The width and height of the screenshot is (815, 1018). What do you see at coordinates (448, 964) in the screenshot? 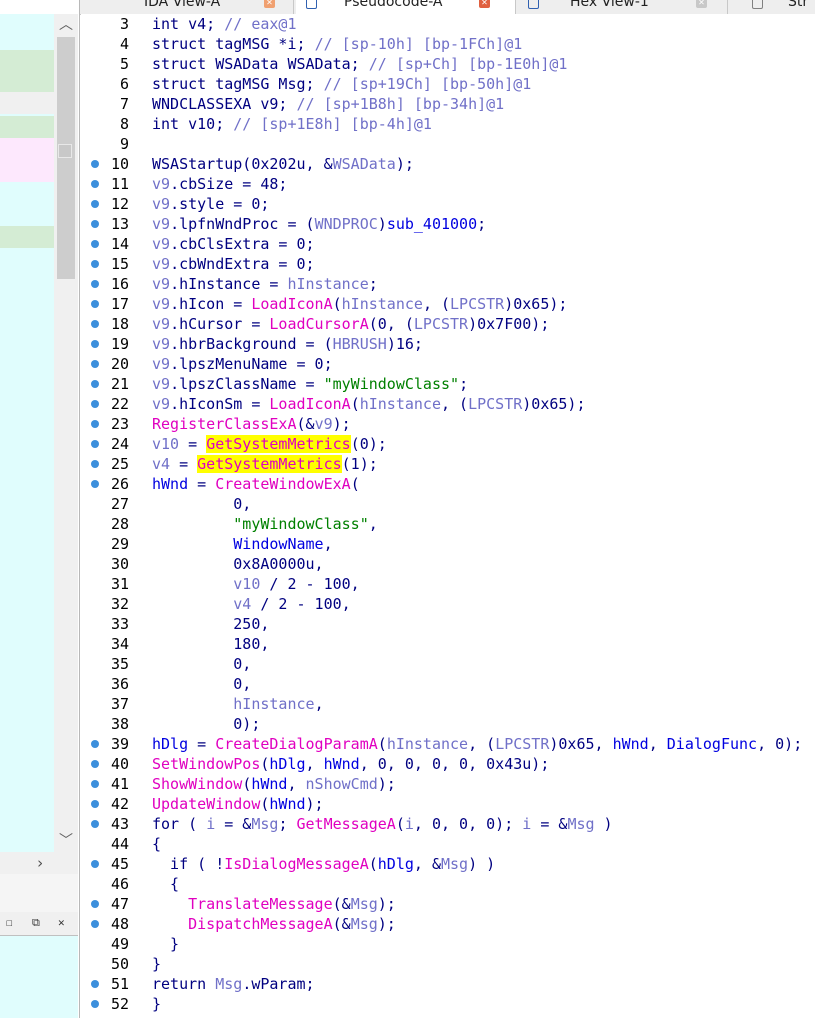
I see `code-line: 50}` at bounding box center [448, 964].